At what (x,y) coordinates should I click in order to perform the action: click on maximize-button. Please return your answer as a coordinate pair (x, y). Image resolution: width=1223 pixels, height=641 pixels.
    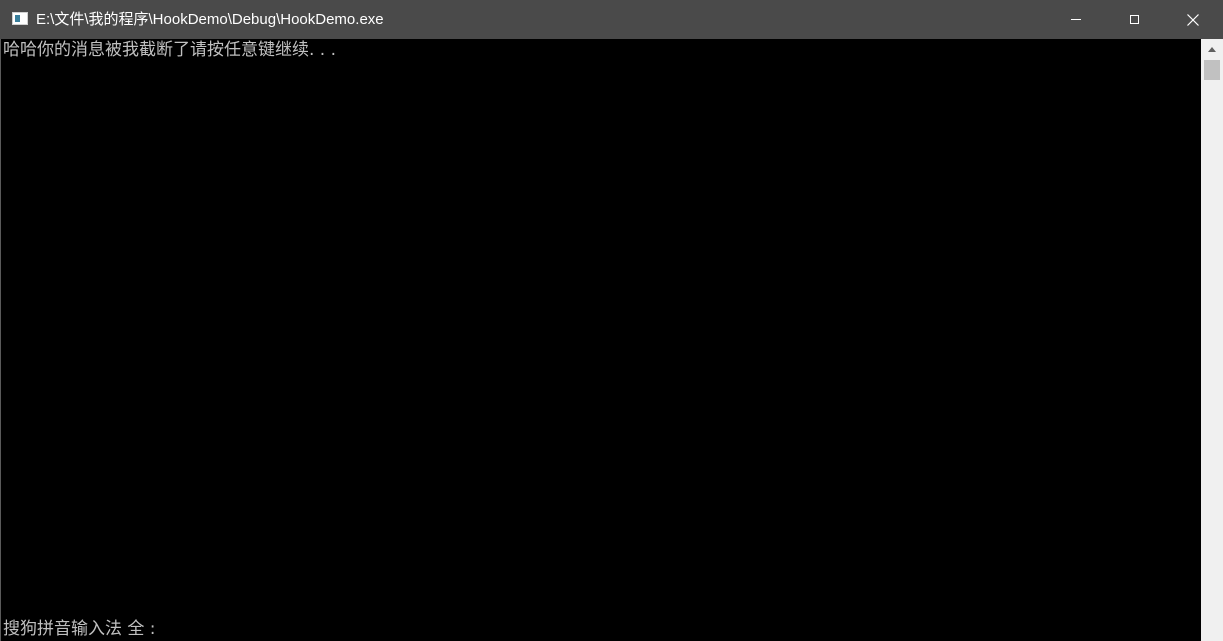
    Looking at the image, I should click on (1134, 19).